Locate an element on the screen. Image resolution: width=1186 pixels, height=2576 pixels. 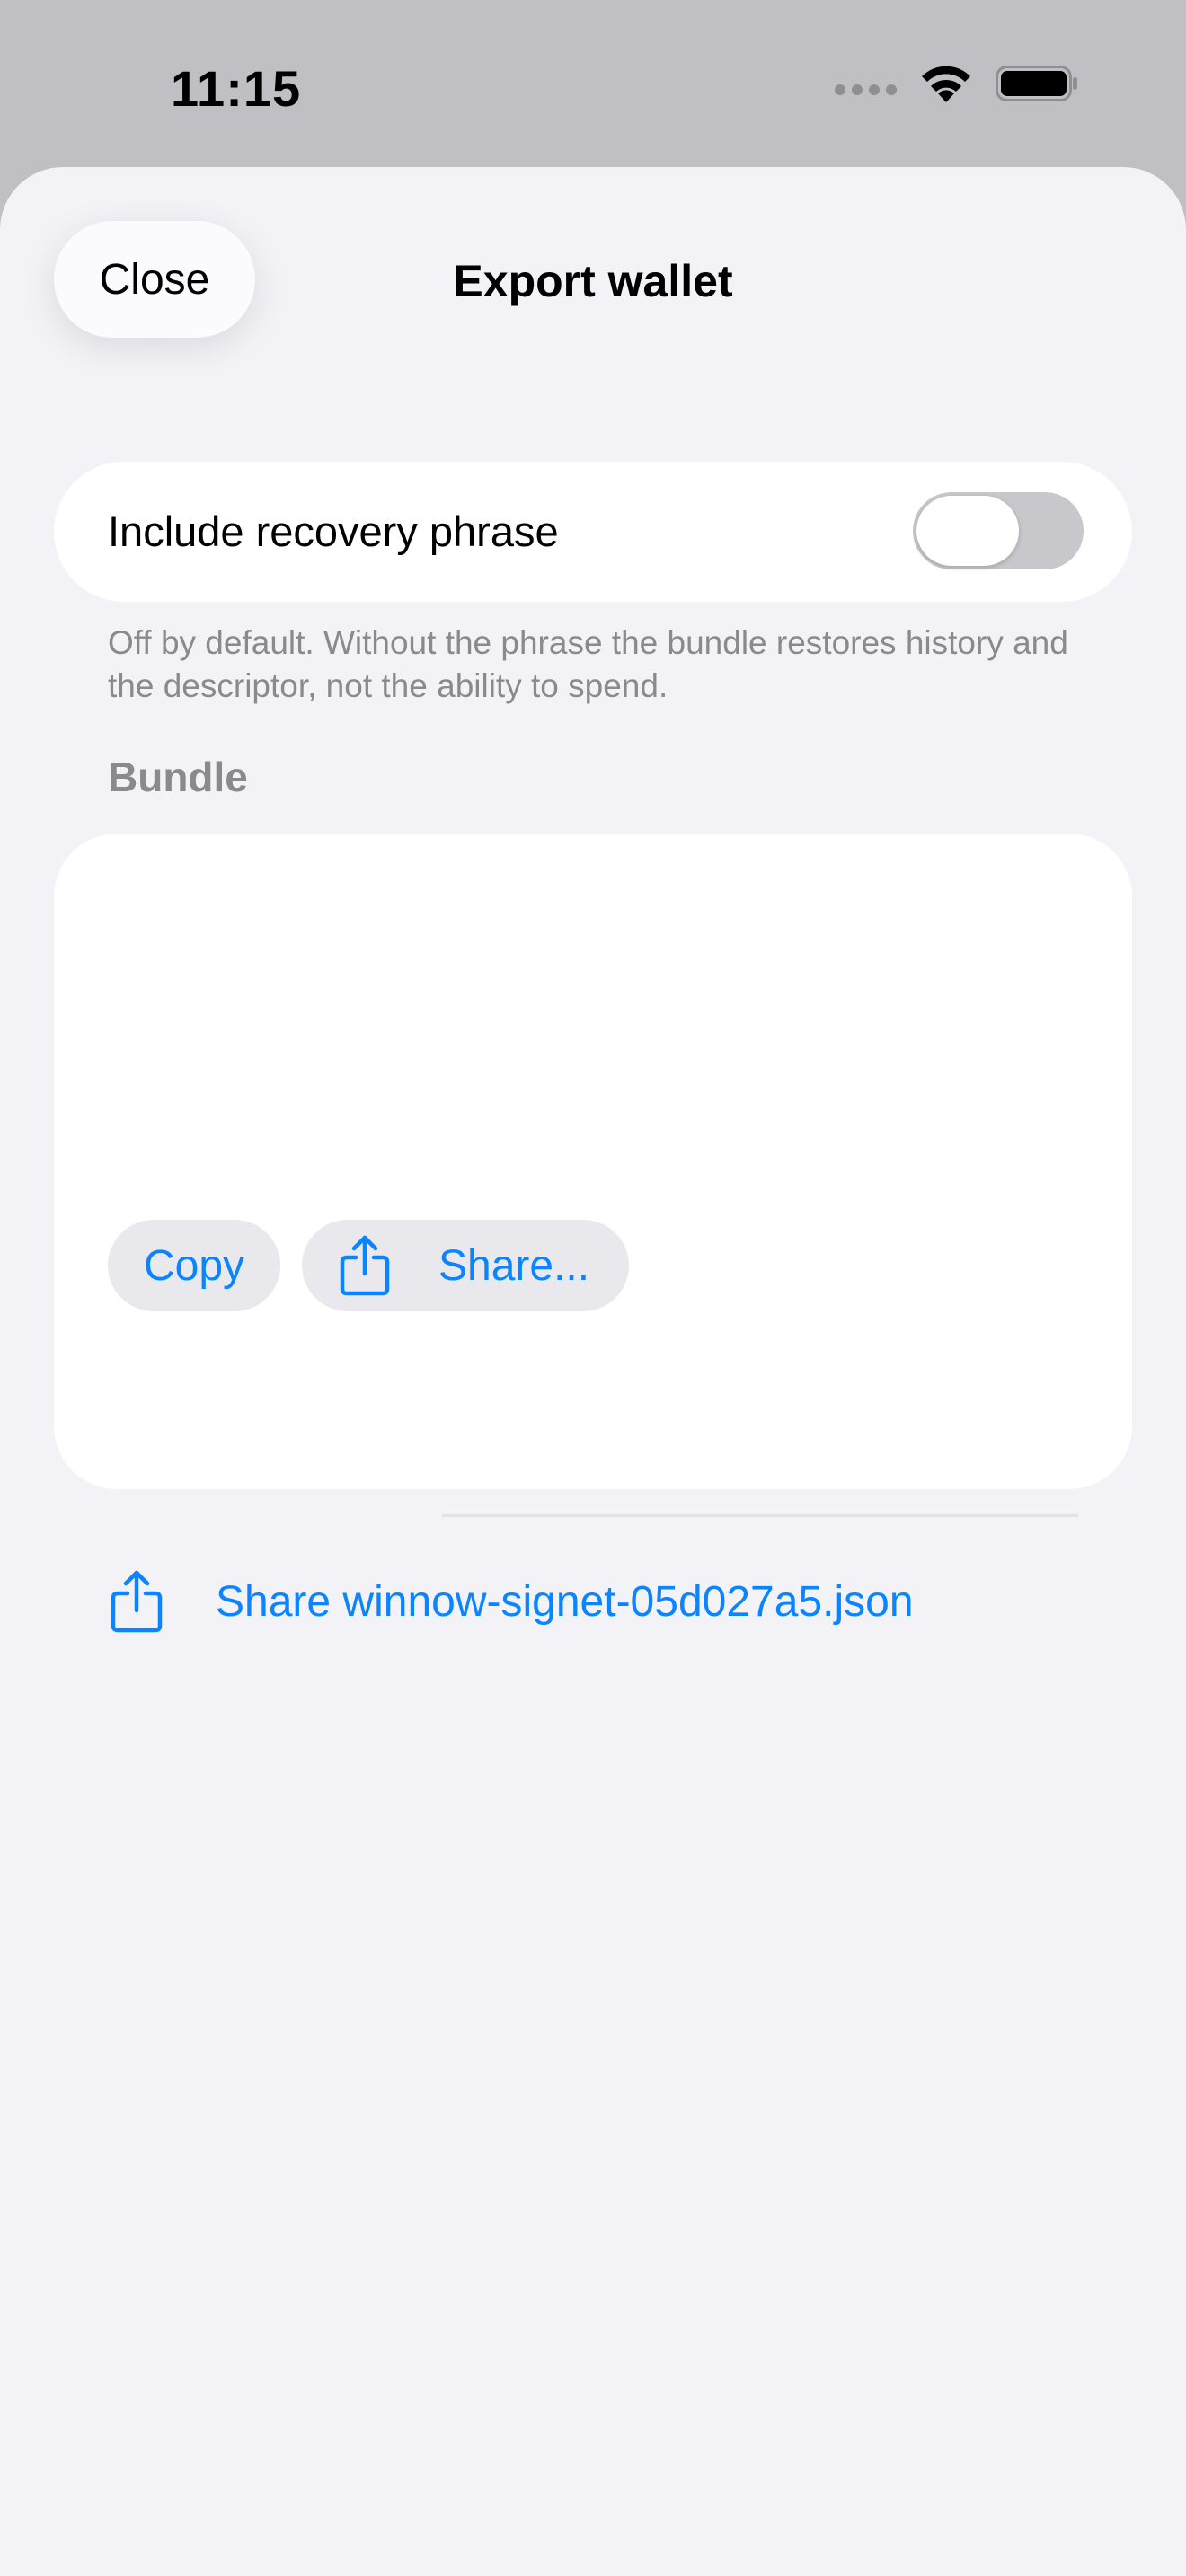
status-time: 11:15 is located at coordinates (236, 88).